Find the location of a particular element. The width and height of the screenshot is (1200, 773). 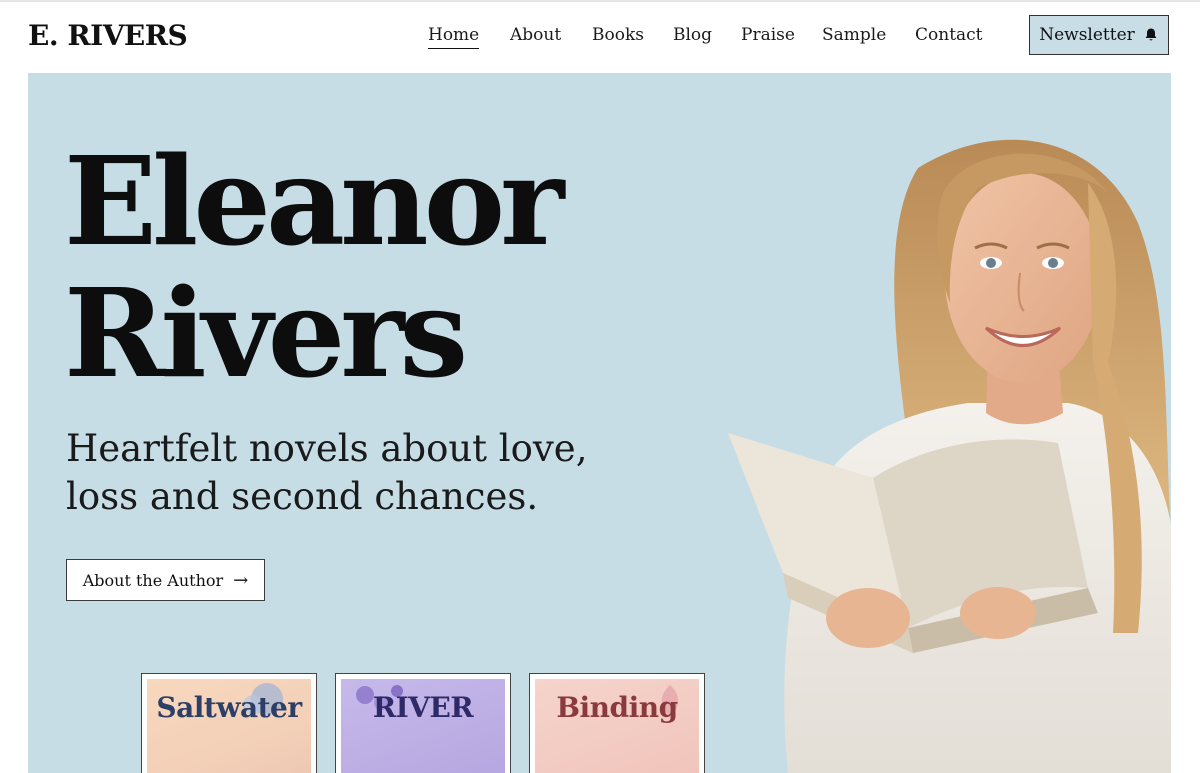

book-cover: RIVER is located at coordinates (423, 726).